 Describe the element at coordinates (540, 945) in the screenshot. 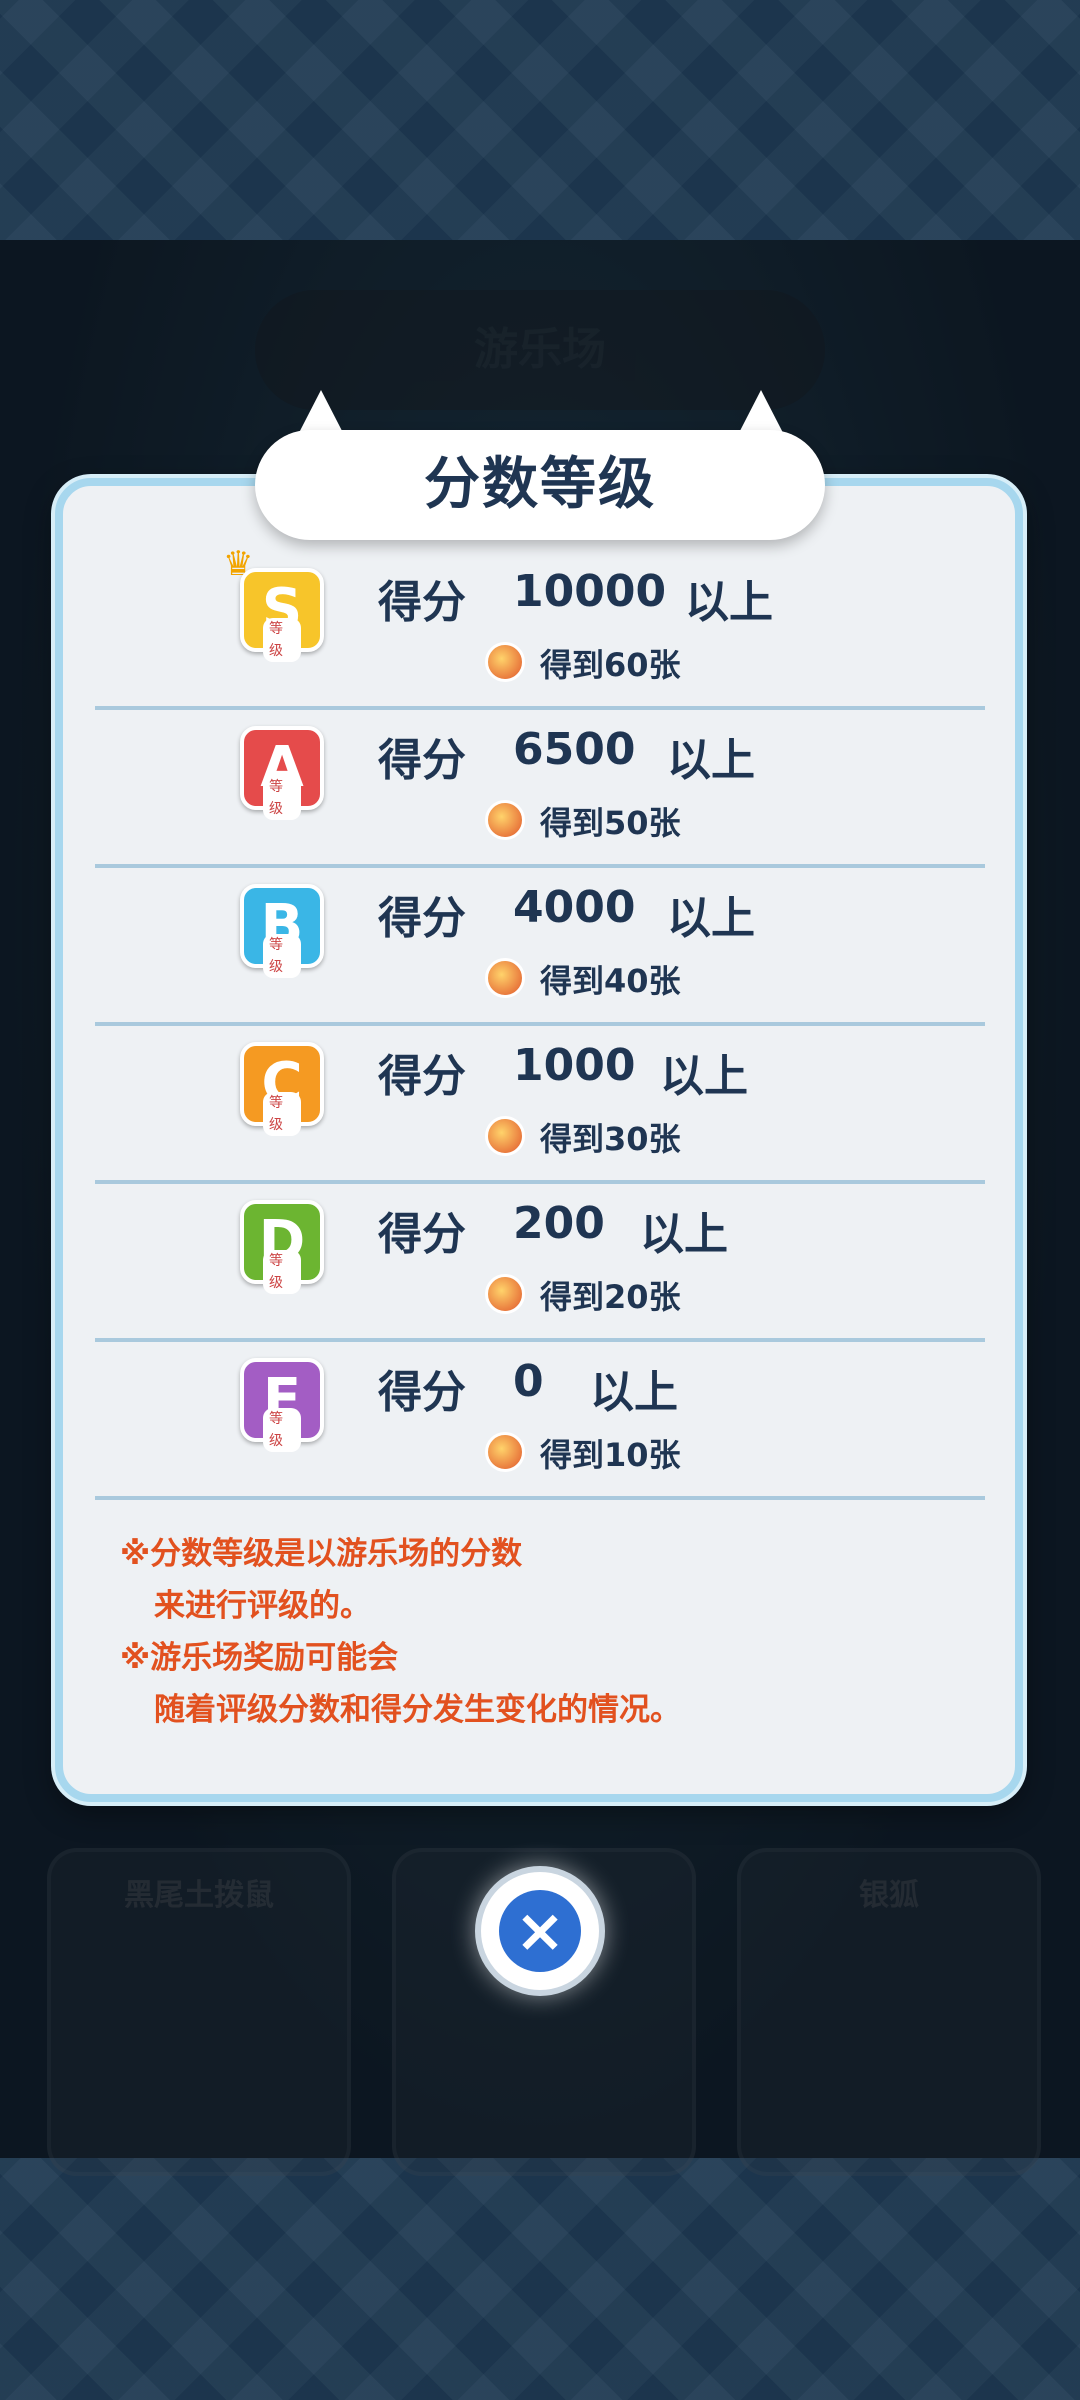

I see `grade-row-b: B 等级 得分 4000 以上 得到40张` at that location.